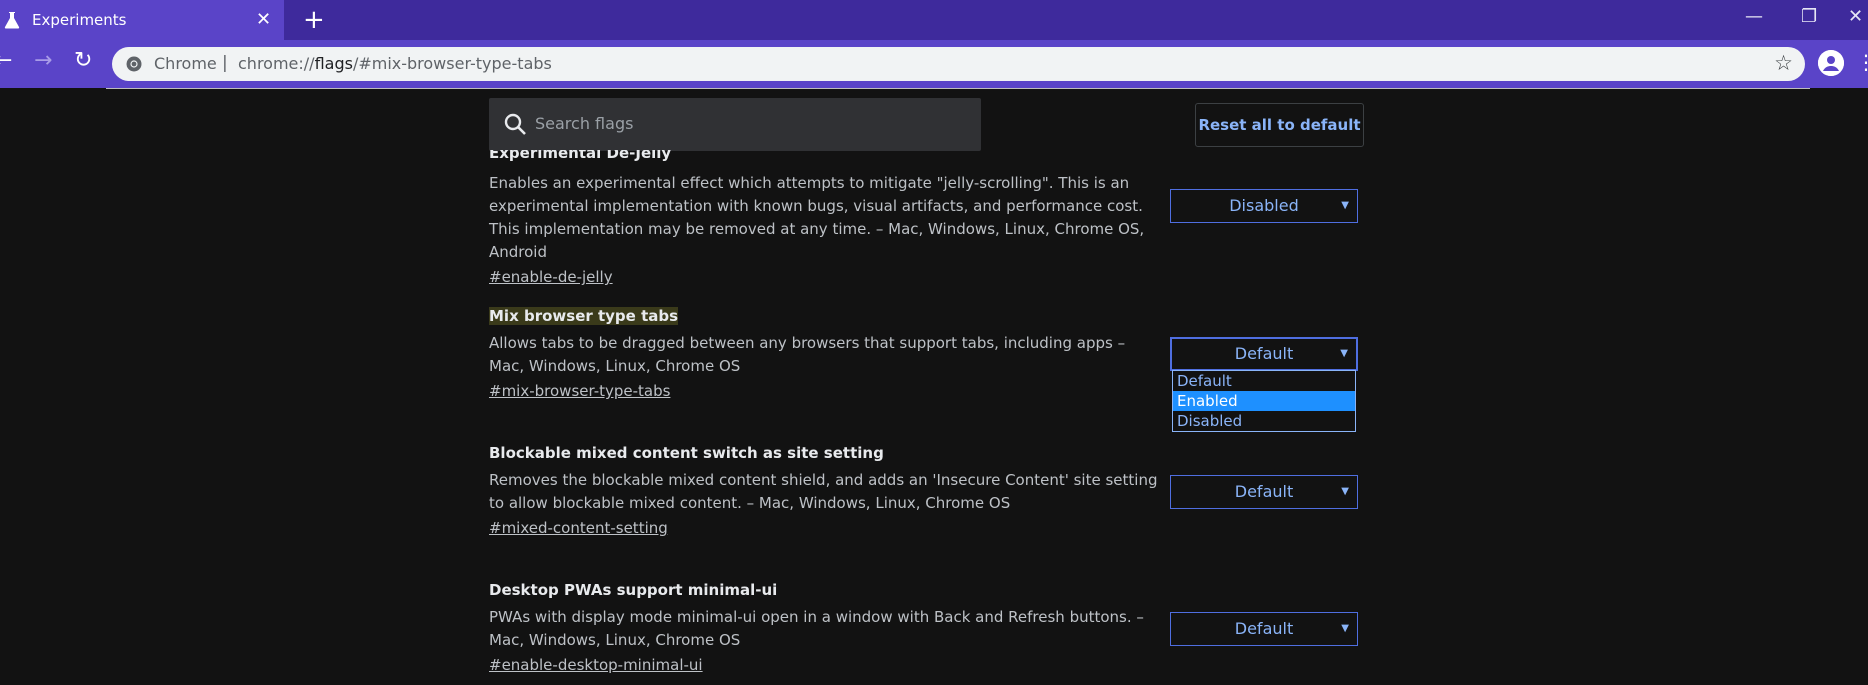 This screenshot has height=685, width=1868. I want to click on restore-icon: ❐, so click(1809, 16).